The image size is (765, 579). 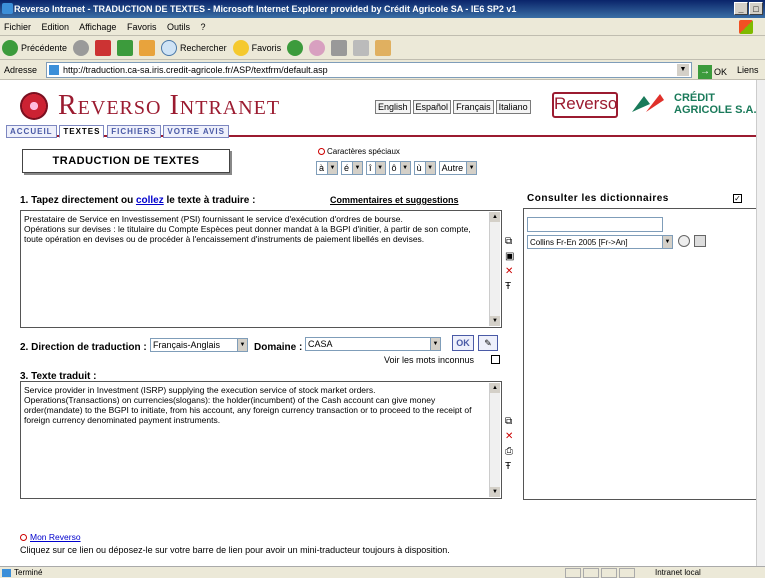 What do you see at coordinates (429, 360) in the screenshot?
I see `unknown-words-label: Voir les mots inconnus` at bounding box center [429, 360].